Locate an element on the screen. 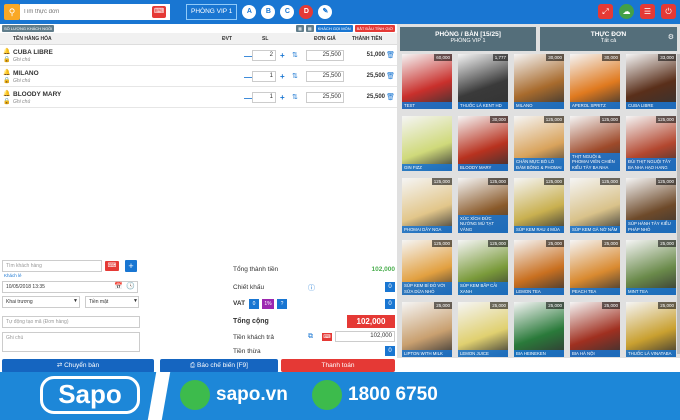  menu-item-tile: 30,000 MILANO is located at coordinates (539, 81).